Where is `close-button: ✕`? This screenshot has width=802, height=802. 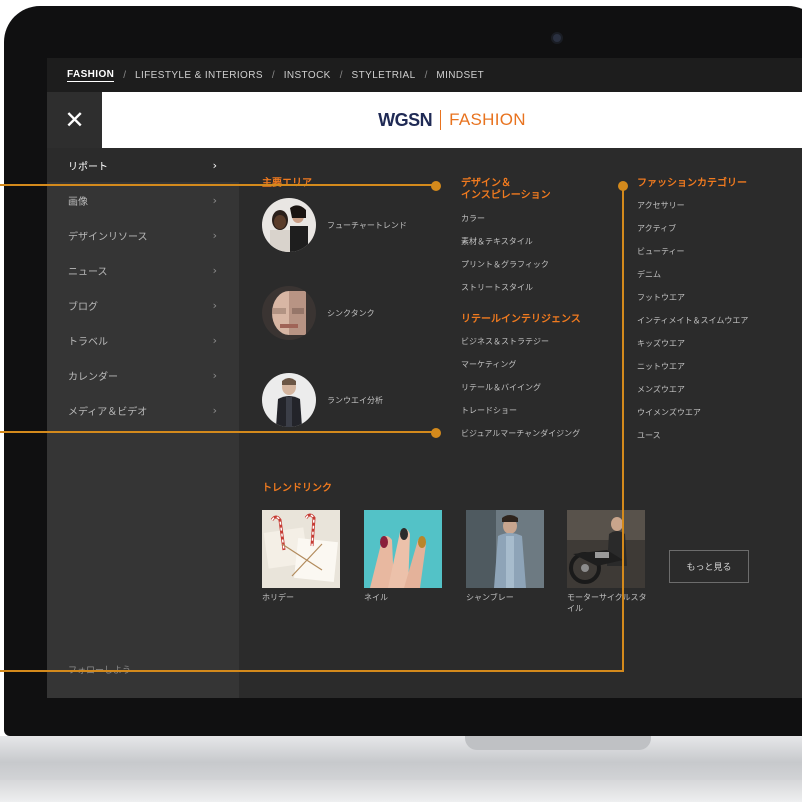 close-button: ✕ is located at coordinates (74, 120).